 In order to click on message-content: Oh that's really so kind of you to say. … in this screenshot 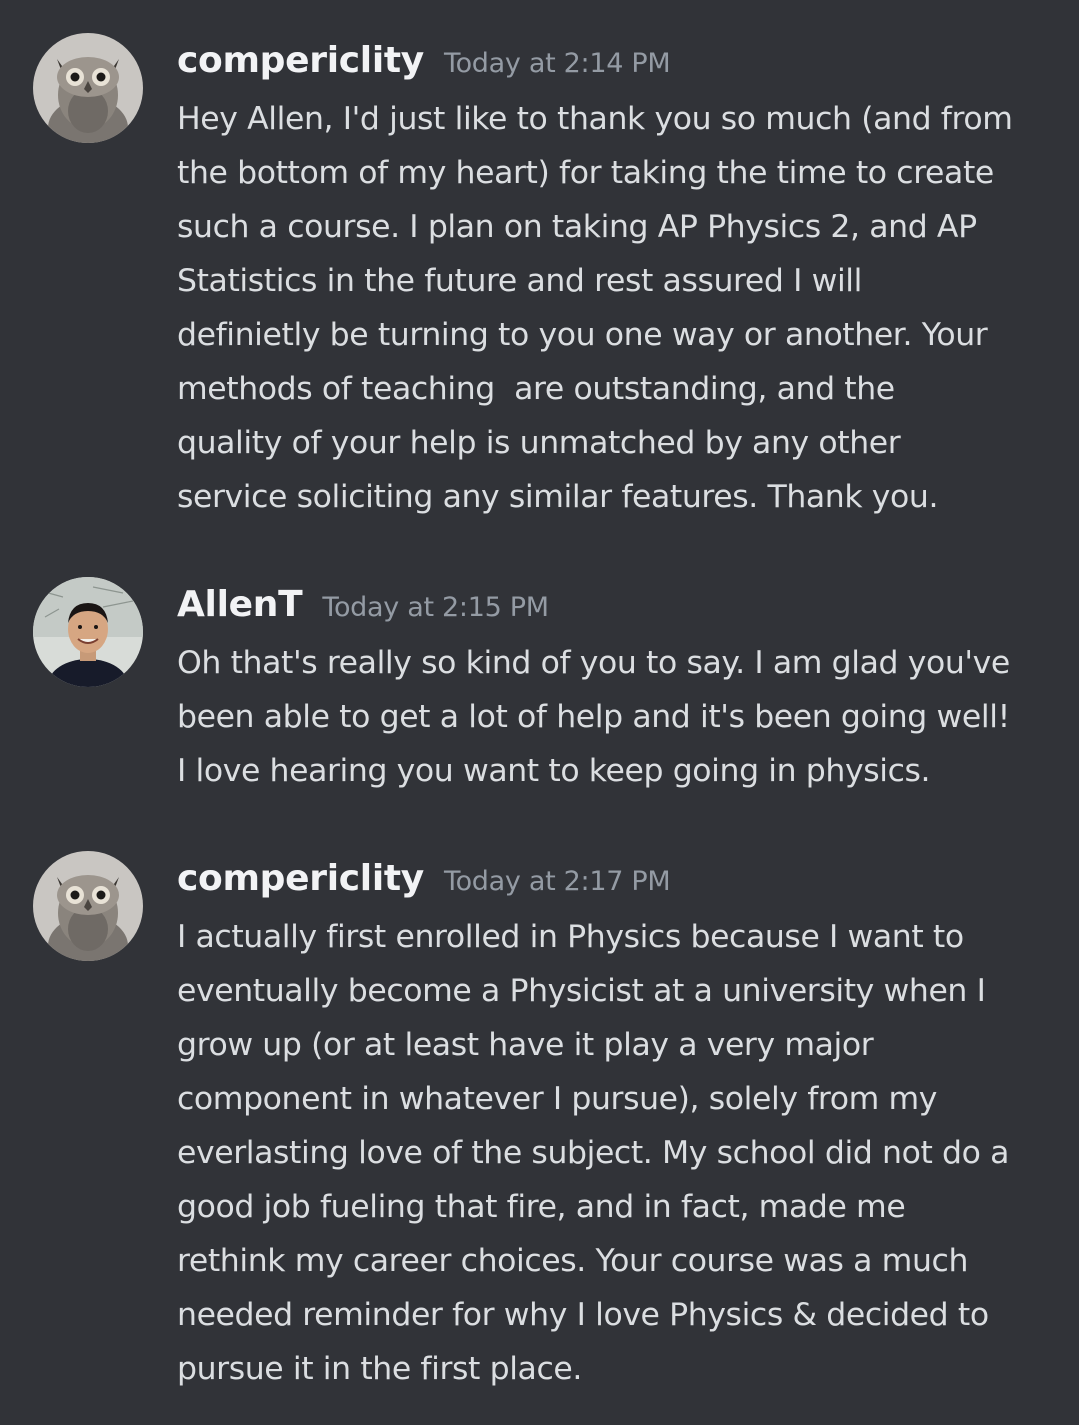, I will do `click(617, 717)`.